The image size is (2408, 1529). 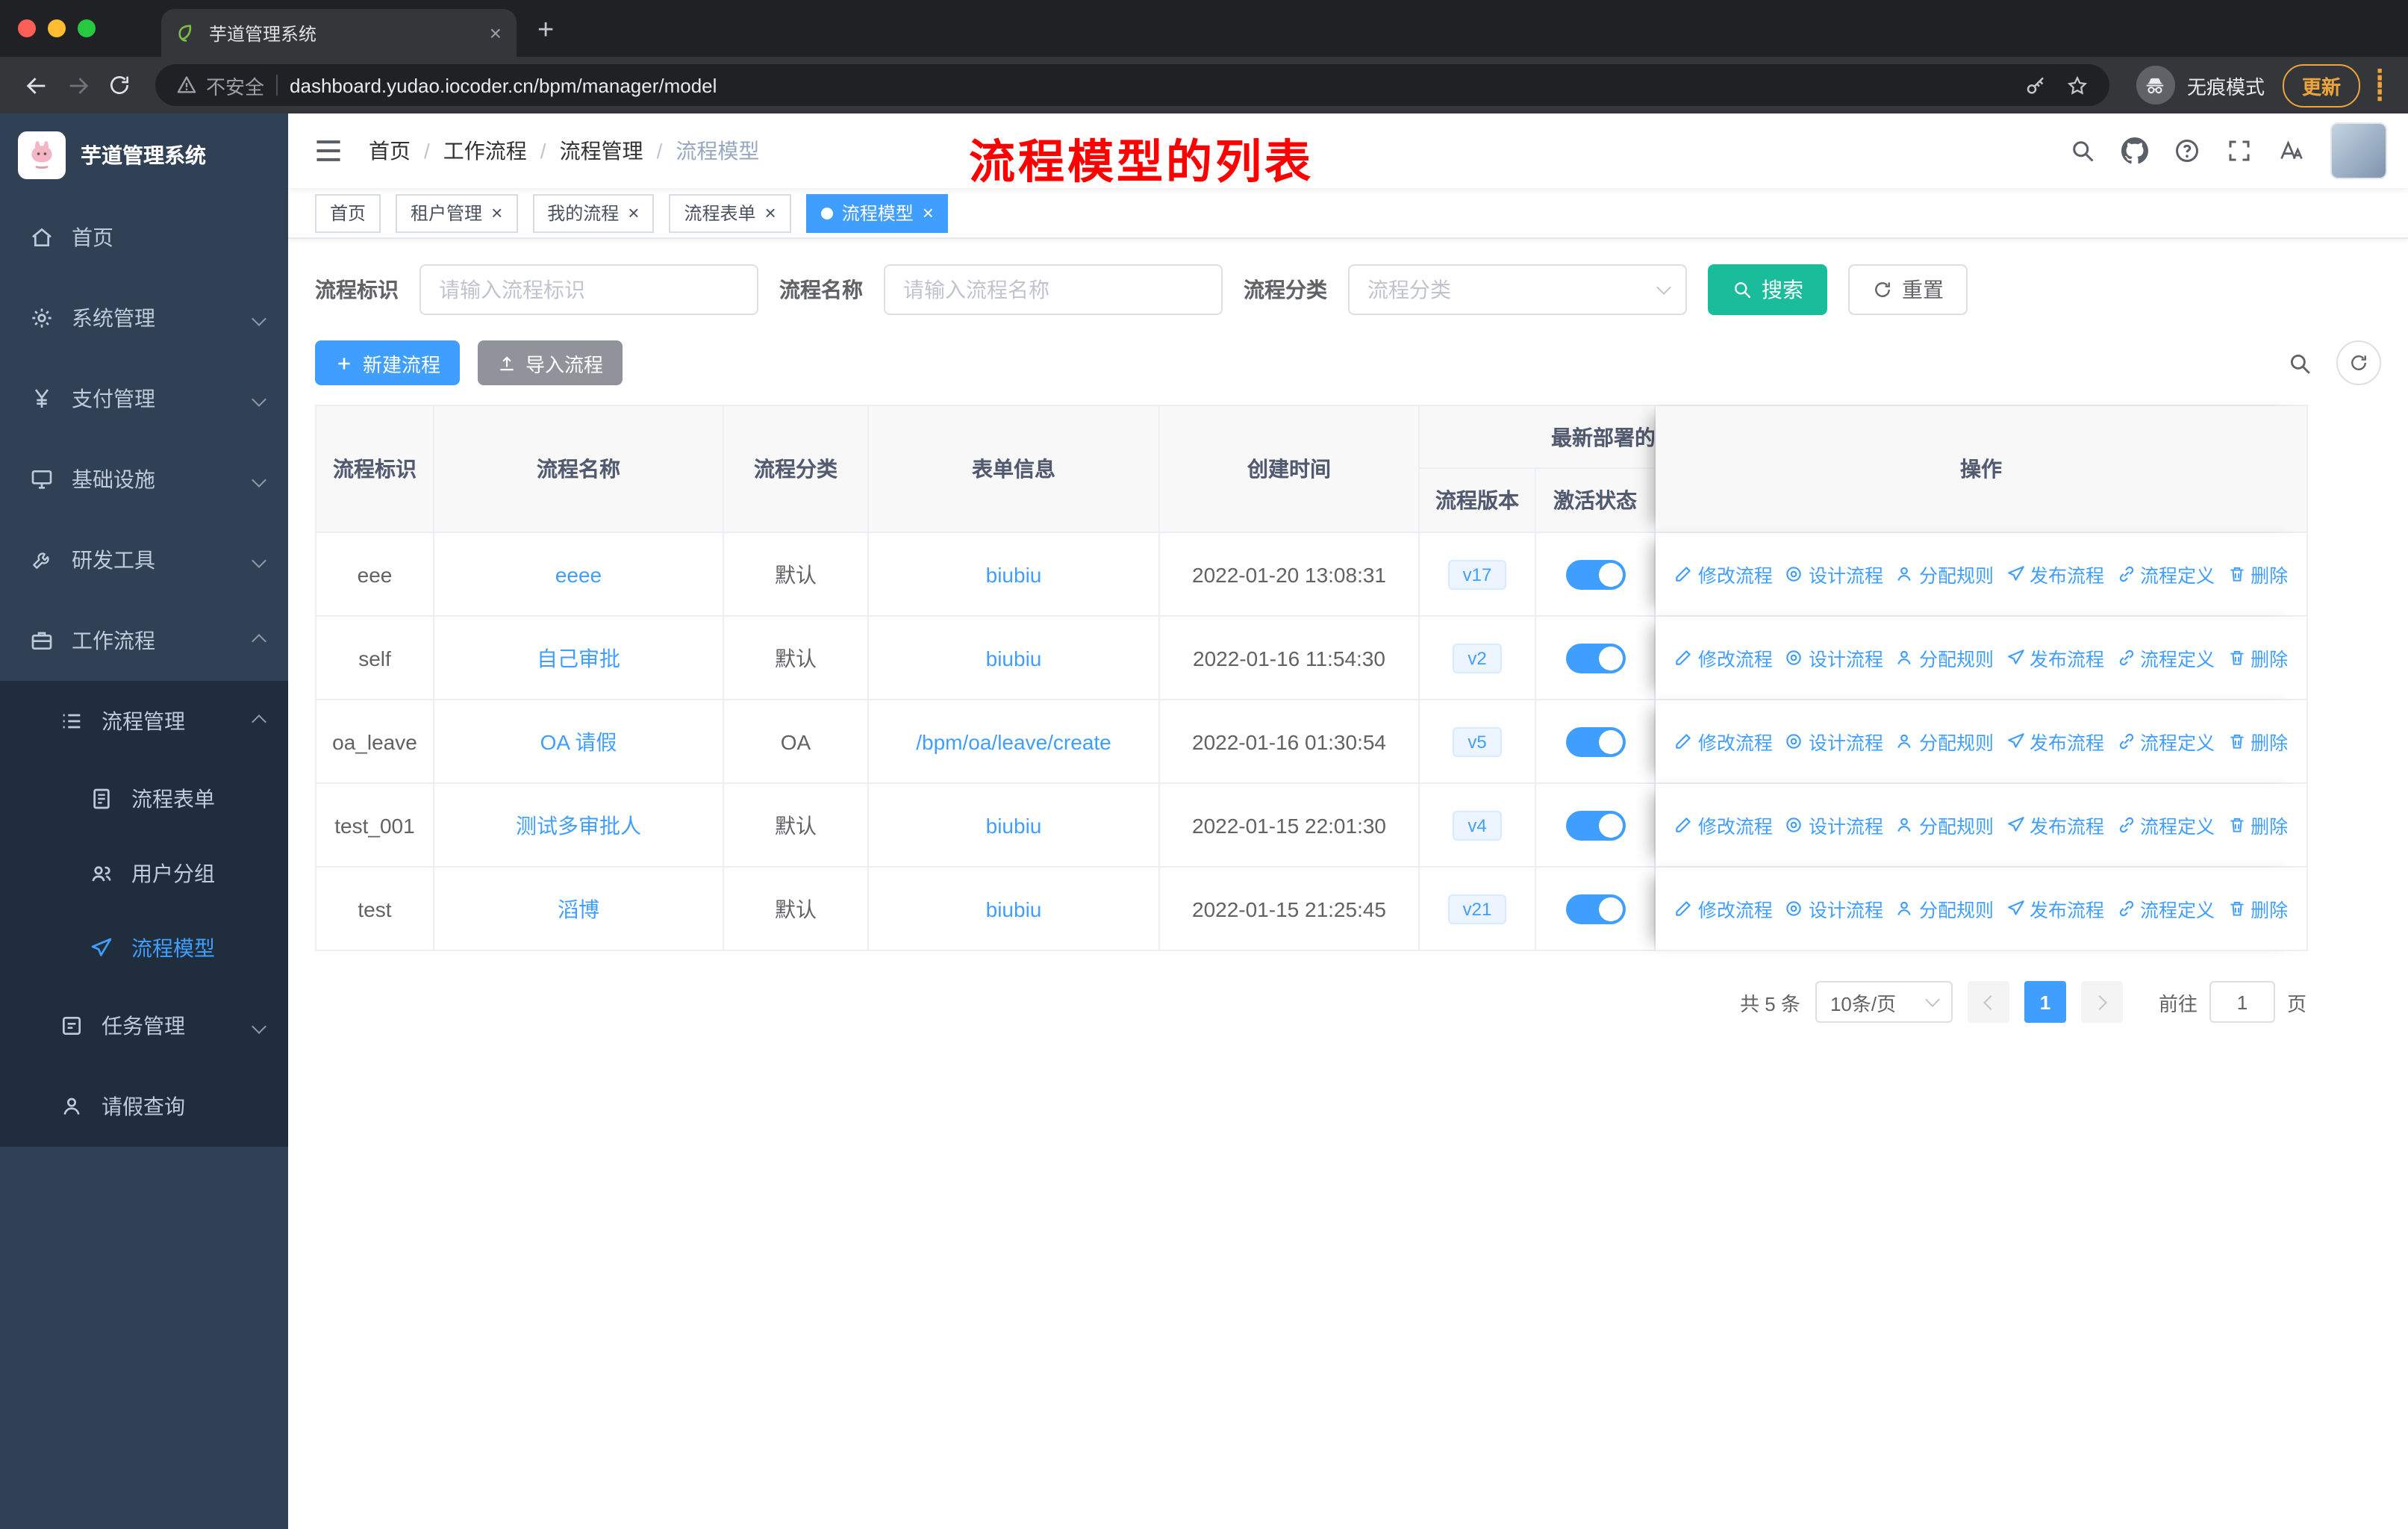 I want to click on sidebar-collapse-icon, so click(x=328, y=150).